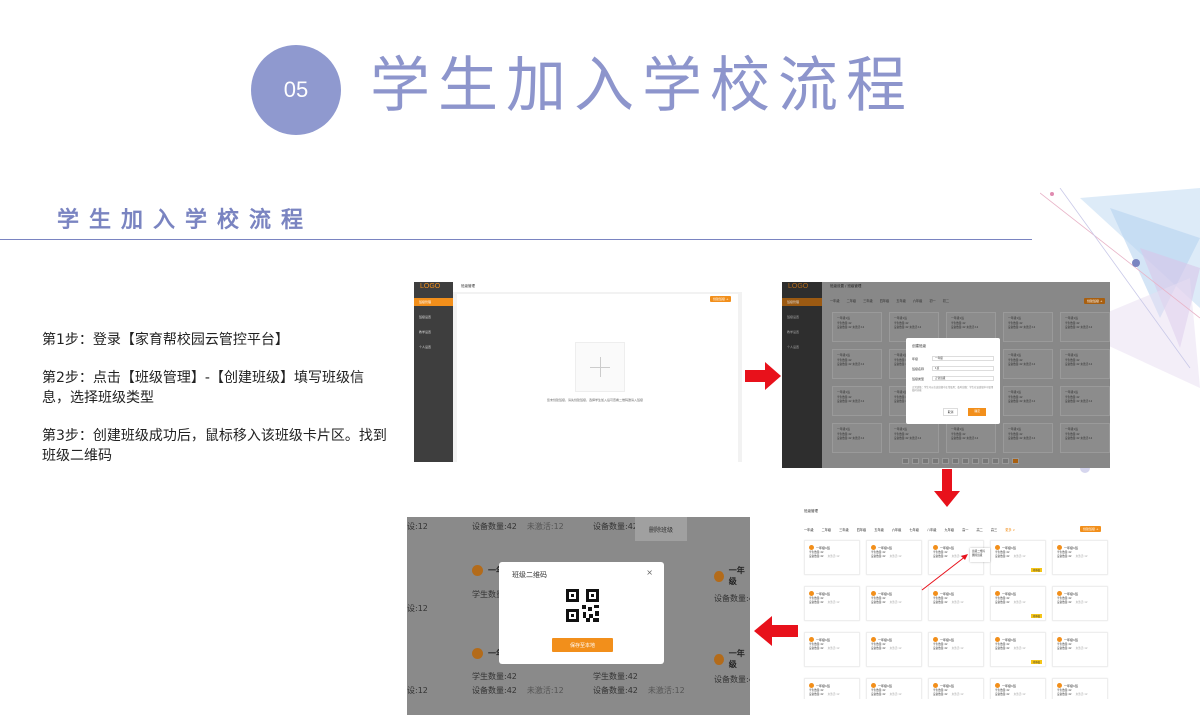 This screenshot has height=728, width=1200. What do you see at coordinates (932, 529) in the screenshot?
I see `tab-grade: 八年级` at bounding box center [932, 529].